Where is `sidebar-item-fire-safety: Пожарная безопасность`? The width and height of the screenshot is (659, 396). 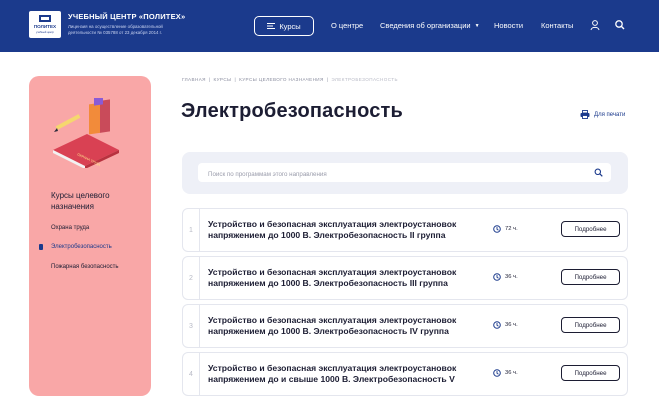 sidebar-item-fire-safety: Пожарная безопасность is located at coordinates (85, 267).